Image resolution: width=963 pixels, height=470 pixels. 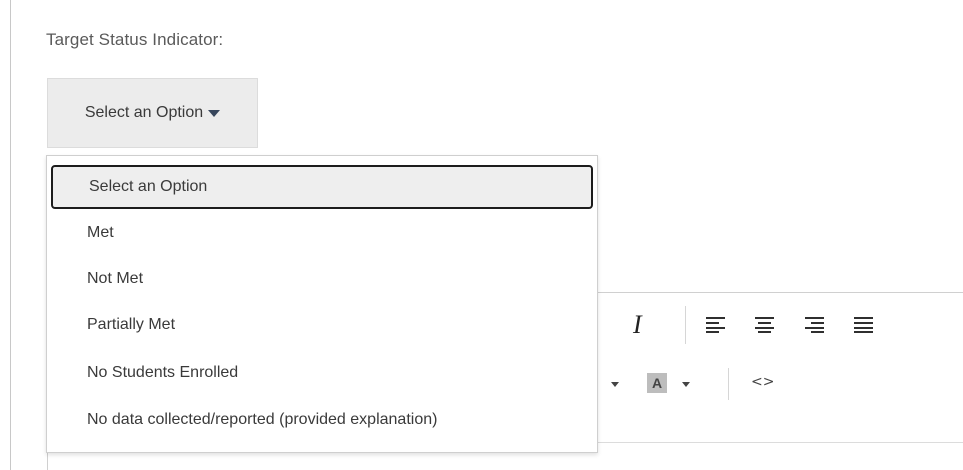 What do you see at coordinates (322, 279) in the screenshot?
I see `option-not-met: Not Met` at bounding box center [322, 279].